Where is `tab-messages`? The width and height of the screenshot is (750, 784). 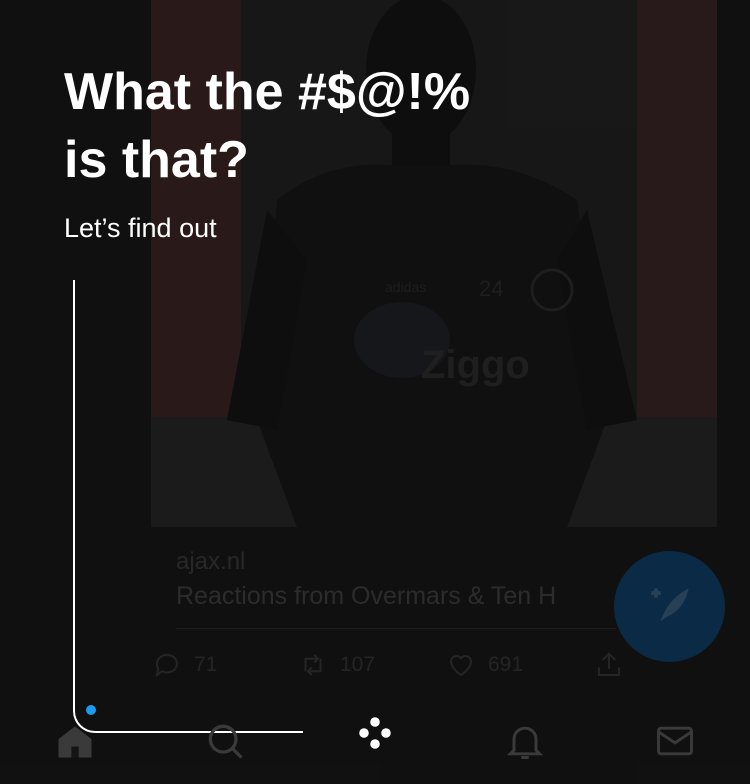
tab-messages is located at coordinates (675, 741).